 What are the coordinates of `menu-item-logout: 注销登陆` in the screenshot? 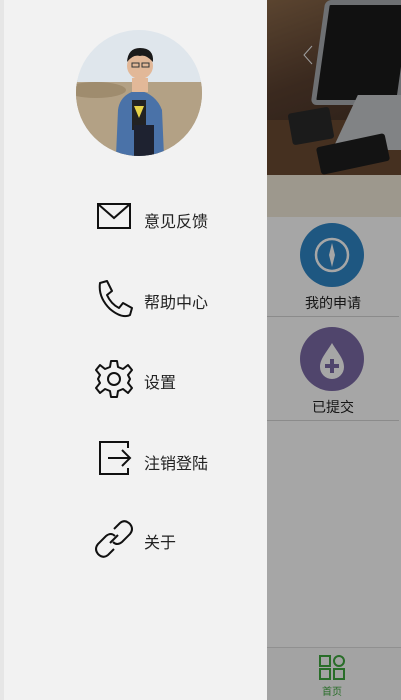 It's located at (177, 460).